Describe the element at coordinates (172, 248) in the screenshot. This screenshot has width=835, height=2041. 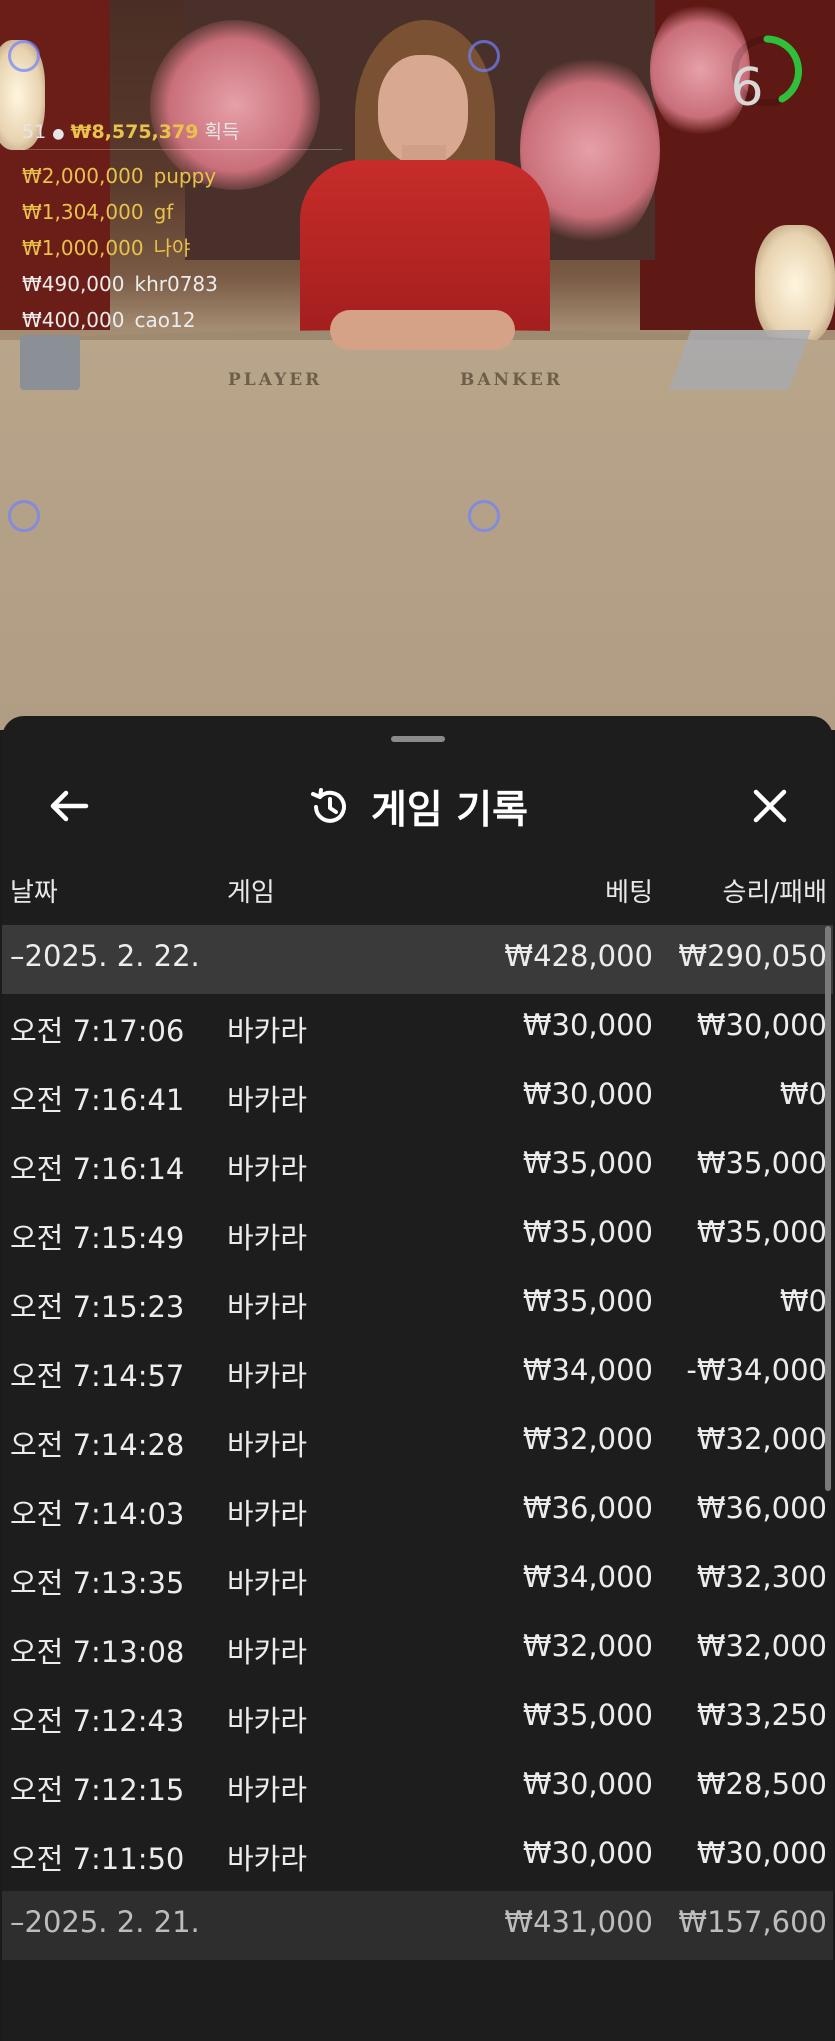
I see `entry-name: 나야` at that location.